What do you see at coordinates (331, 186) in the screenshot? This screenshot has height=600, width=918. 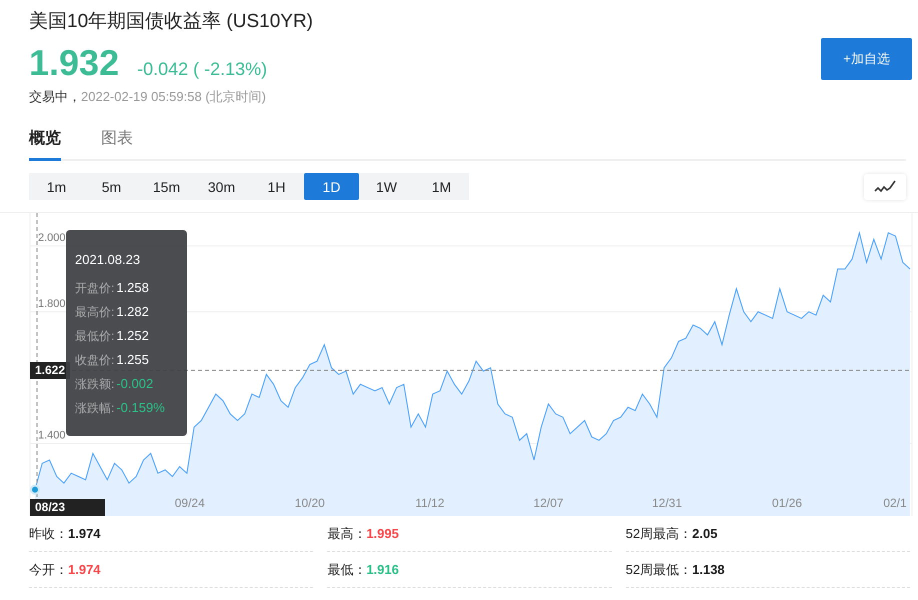 I see `period-tab: 1D` at bounding box center [331, 186].